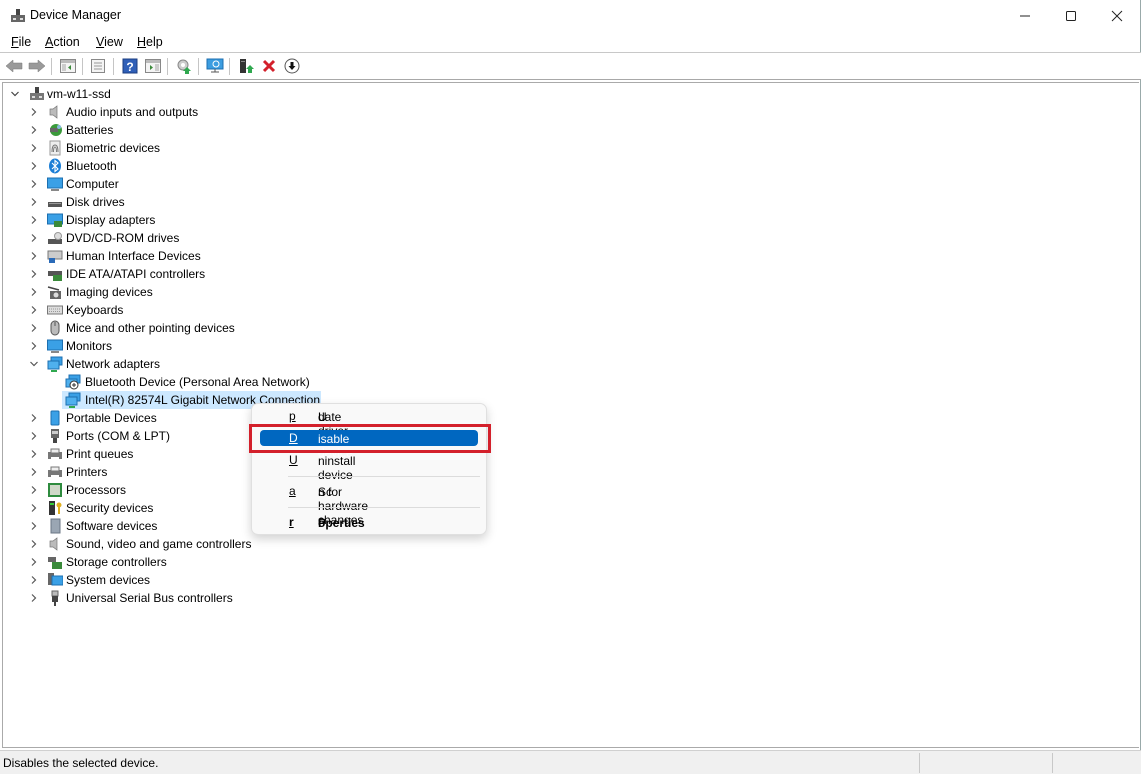 Image resolution: width=1141 pixels, height=774 pixels. What do you see at coordinates (369, 522) in the screenshot?
I see `context-menu-properties: Pr operties` at bounding box center [369, 522].